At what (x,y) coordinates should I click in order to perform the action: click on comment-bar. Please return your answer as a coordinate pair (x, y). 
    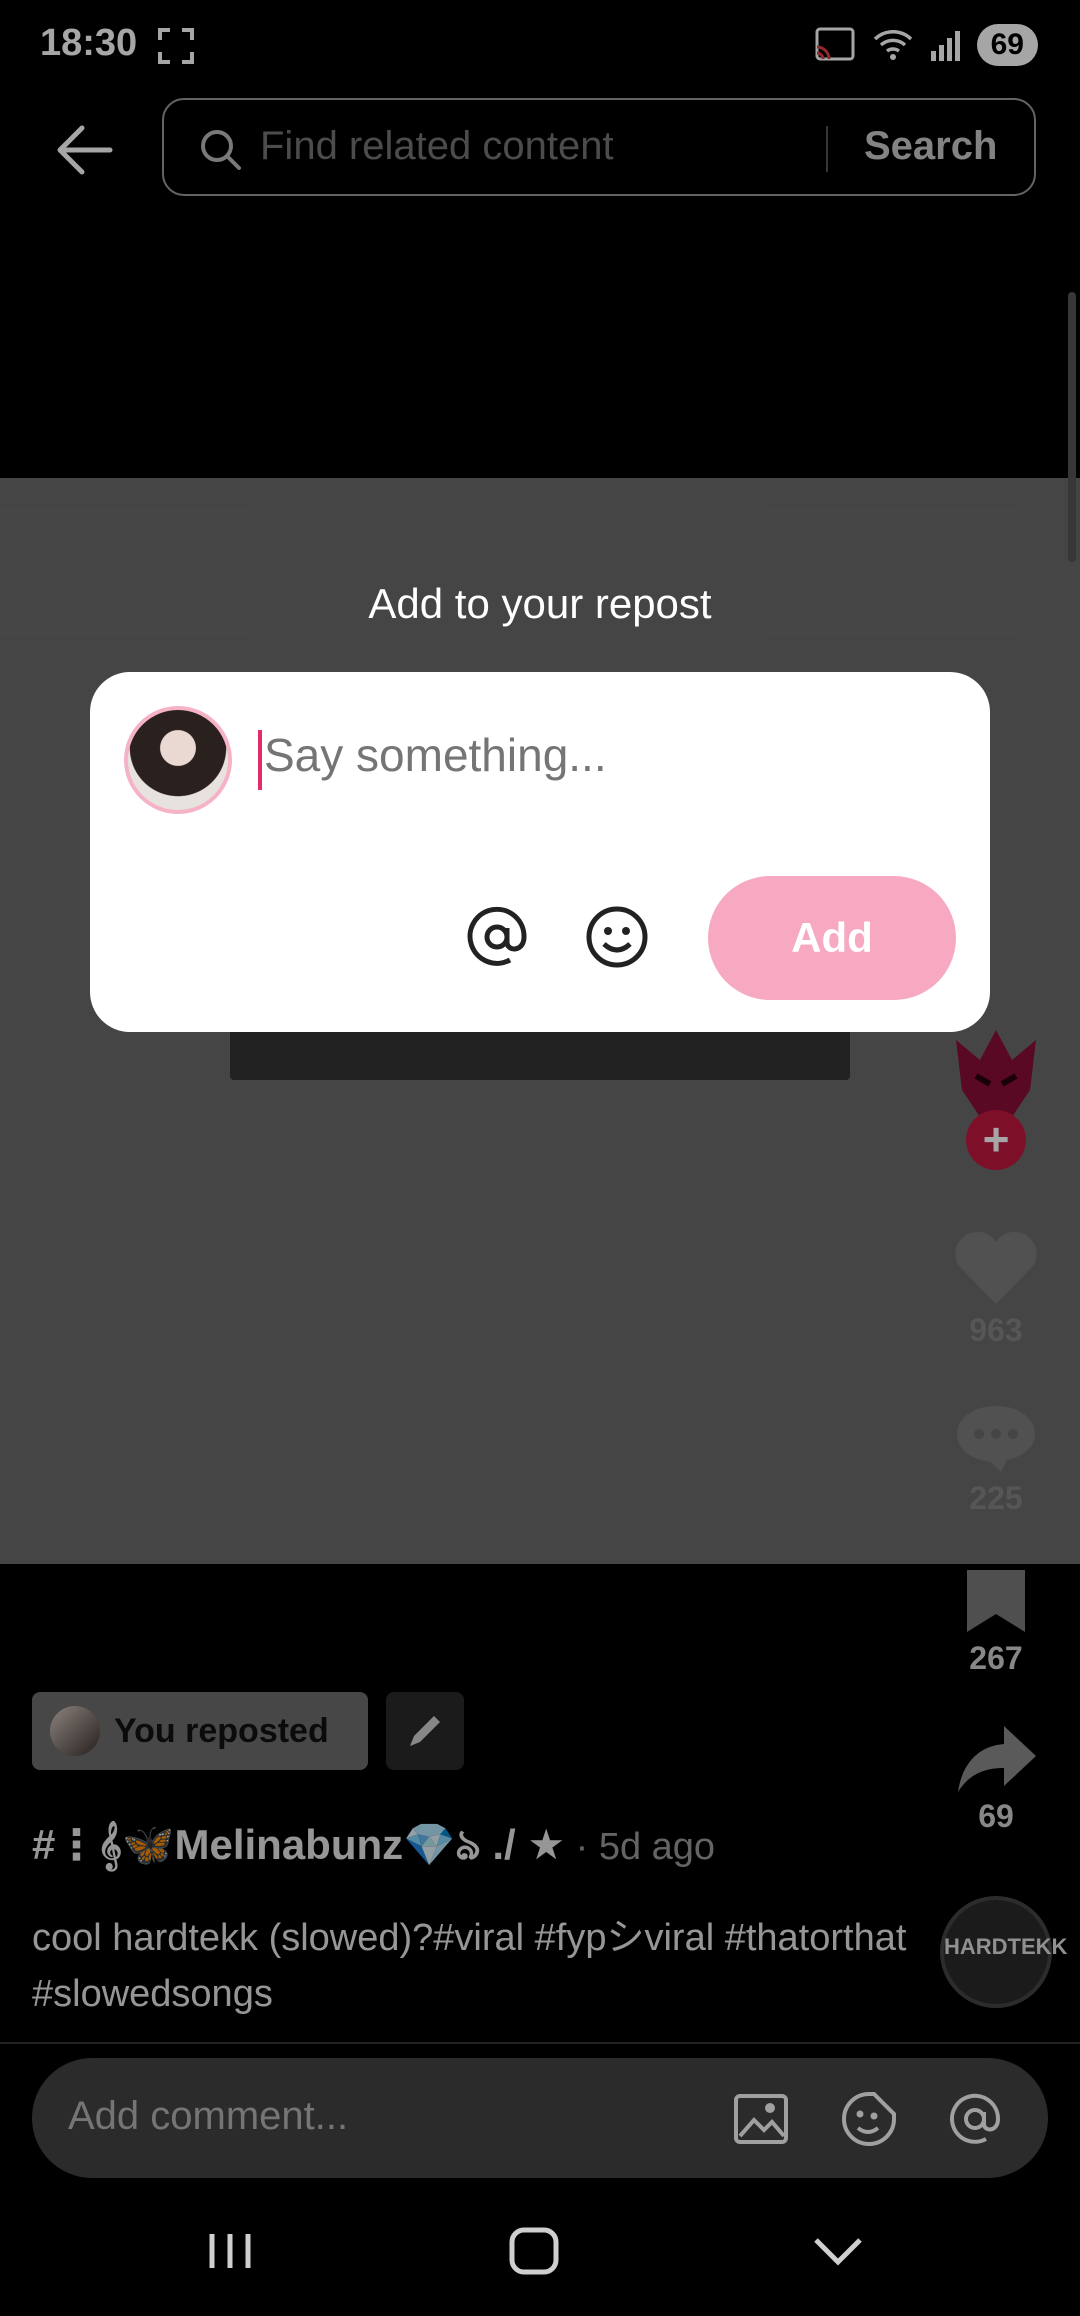
    Looking at the image, I should click on (540, 2118).